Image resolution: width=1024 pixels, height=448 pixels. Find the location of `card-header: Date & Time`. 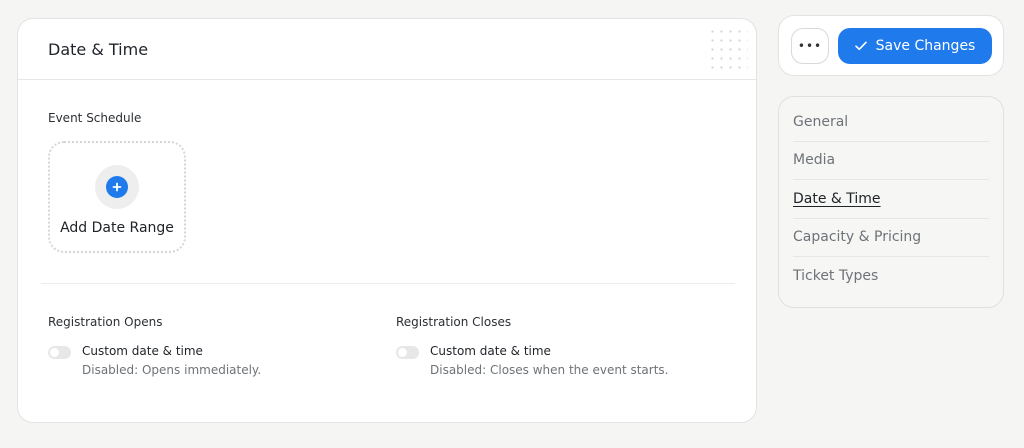

card-header: Date & Time is located at coordinates (387, 49).